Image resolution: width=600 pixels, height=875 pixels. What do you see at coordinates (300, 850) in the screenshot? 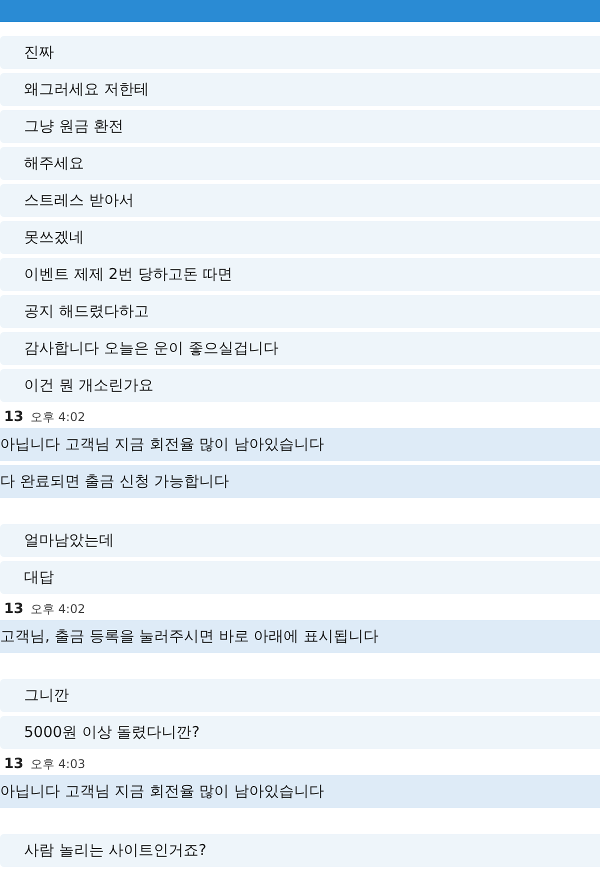
I see `message-bubble: 사람 놀리는 사이트인거죠?` at bounding box center [300, 850].